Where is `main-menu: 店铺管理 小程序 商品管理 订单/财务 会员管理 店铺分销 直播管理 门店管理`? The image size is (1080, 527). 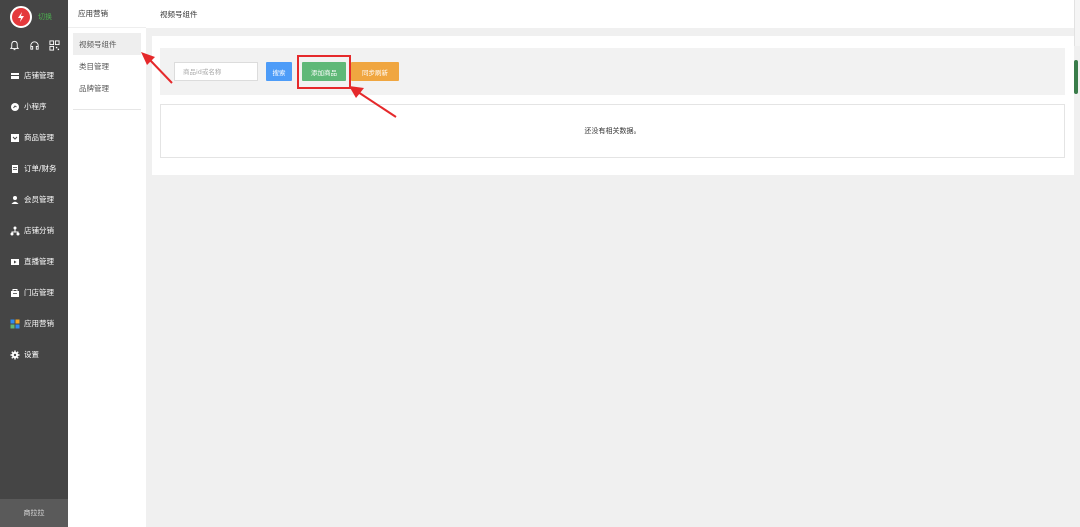
main-menu: 店铺管理 小程序 商品管理 订单/财务 会员管理 店铺分销 直播管理 门店管理 is located at coordinates (34, 215).